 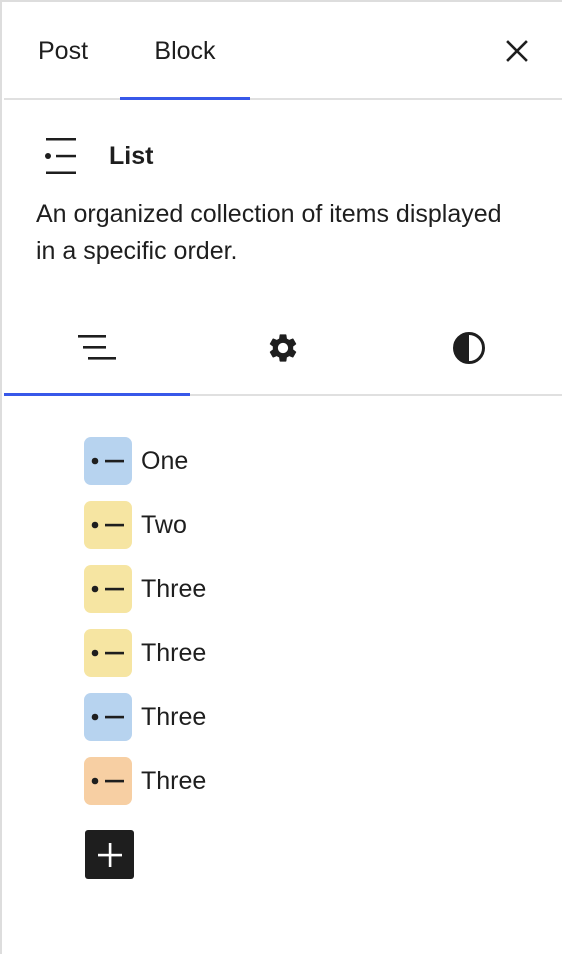 What do you see at coordinates (185, 52) in the screenshot?
I see `tab-block: Block` at bounding box center [185, 52].